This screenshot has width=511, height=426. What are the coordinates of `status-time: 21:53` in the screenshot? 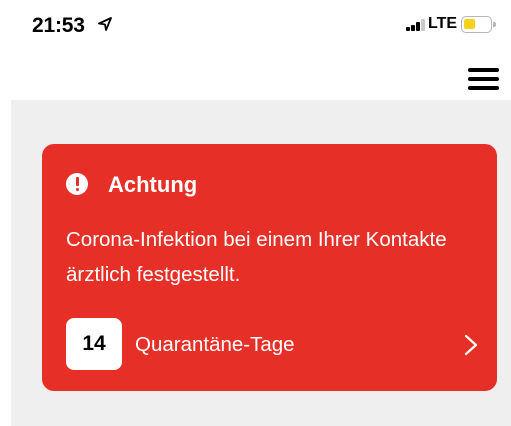 It's located at (58, 25).